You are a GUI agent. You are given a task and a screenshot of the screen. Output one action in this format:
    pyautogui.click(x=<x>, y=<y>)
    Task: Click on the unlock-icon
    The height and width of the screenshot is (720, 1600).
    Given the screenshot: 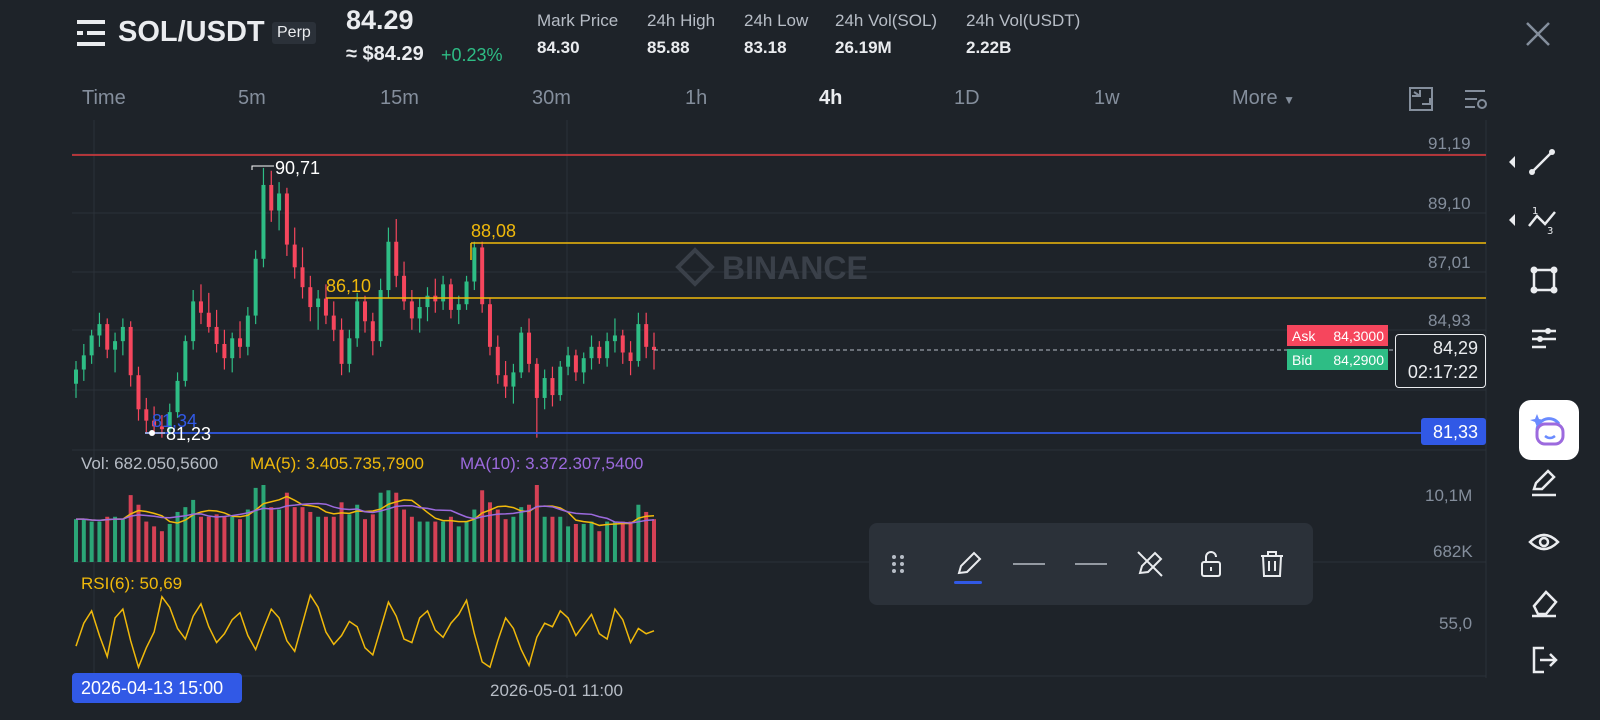 What is the action you would take?
    pyautogui.click(x=1211, y=564)
    